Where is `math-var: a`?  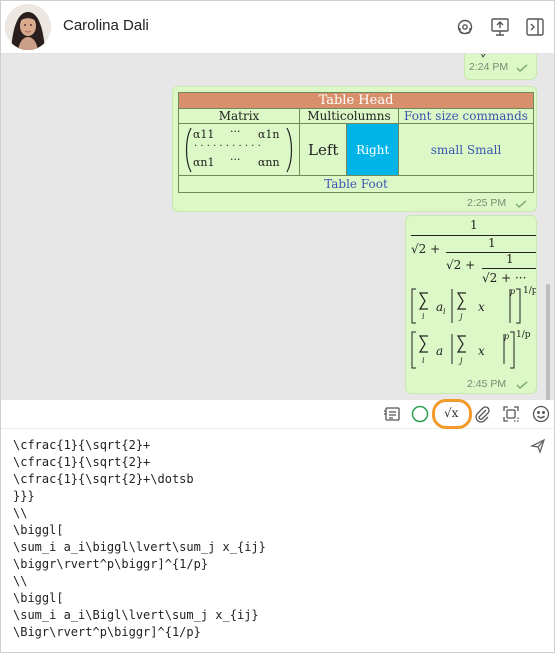 math-var: a is located at coordinates (440, 351).